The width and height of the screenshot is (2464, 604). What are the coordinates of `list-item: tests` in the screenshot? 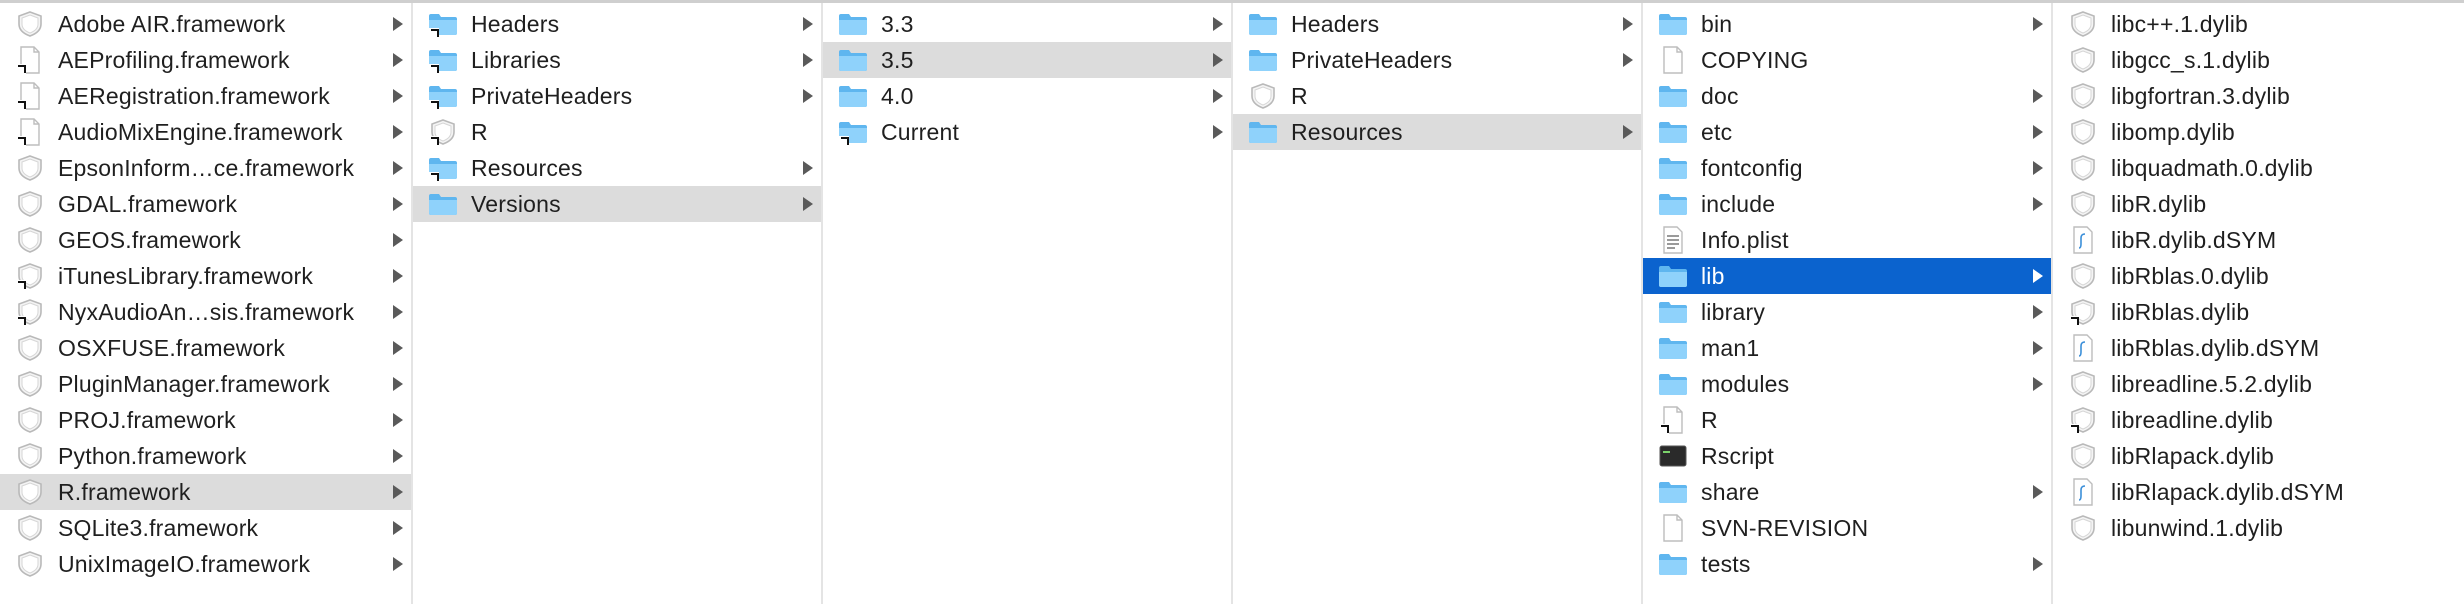 It's located at (1847, 564).